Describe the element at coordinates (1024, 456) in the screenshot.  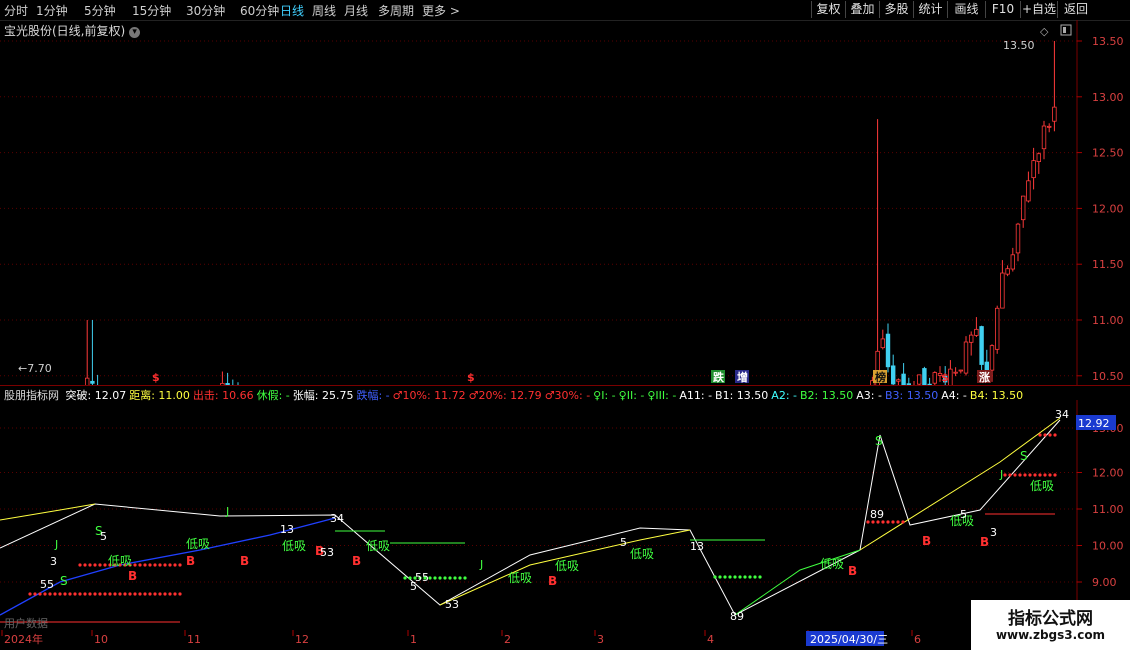
I see `signal-label: S` at that location.